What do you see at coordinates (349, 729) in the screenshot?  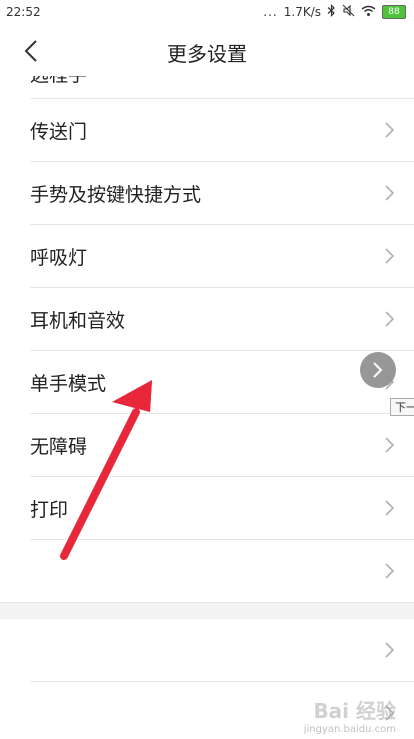 I see `watermark-url: jingyan.baidu.com` at bounding box center [349, 729].